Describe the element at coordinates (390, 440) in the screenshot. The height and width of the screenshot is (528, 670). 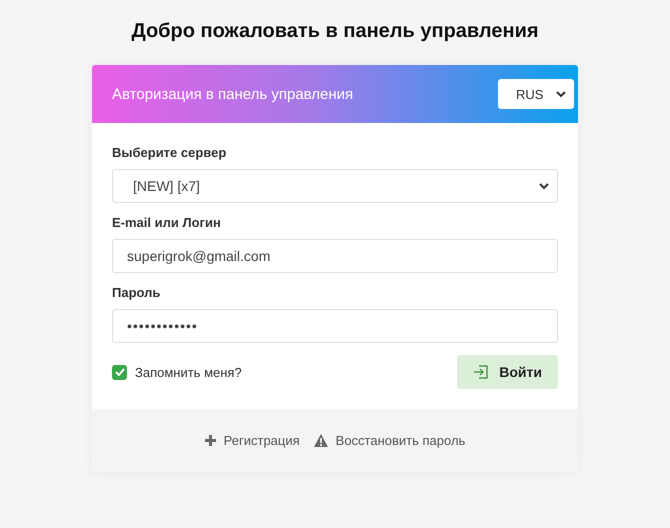
I see `recover-password-link: Восстановить пароль` at that location.